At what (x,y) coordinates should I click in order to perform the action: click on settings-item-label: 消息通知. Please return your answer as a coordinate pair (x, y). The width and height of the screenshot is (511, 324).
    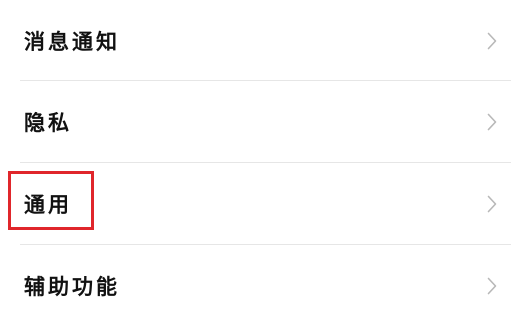
    Looking at the image, I should click on (72, 41).